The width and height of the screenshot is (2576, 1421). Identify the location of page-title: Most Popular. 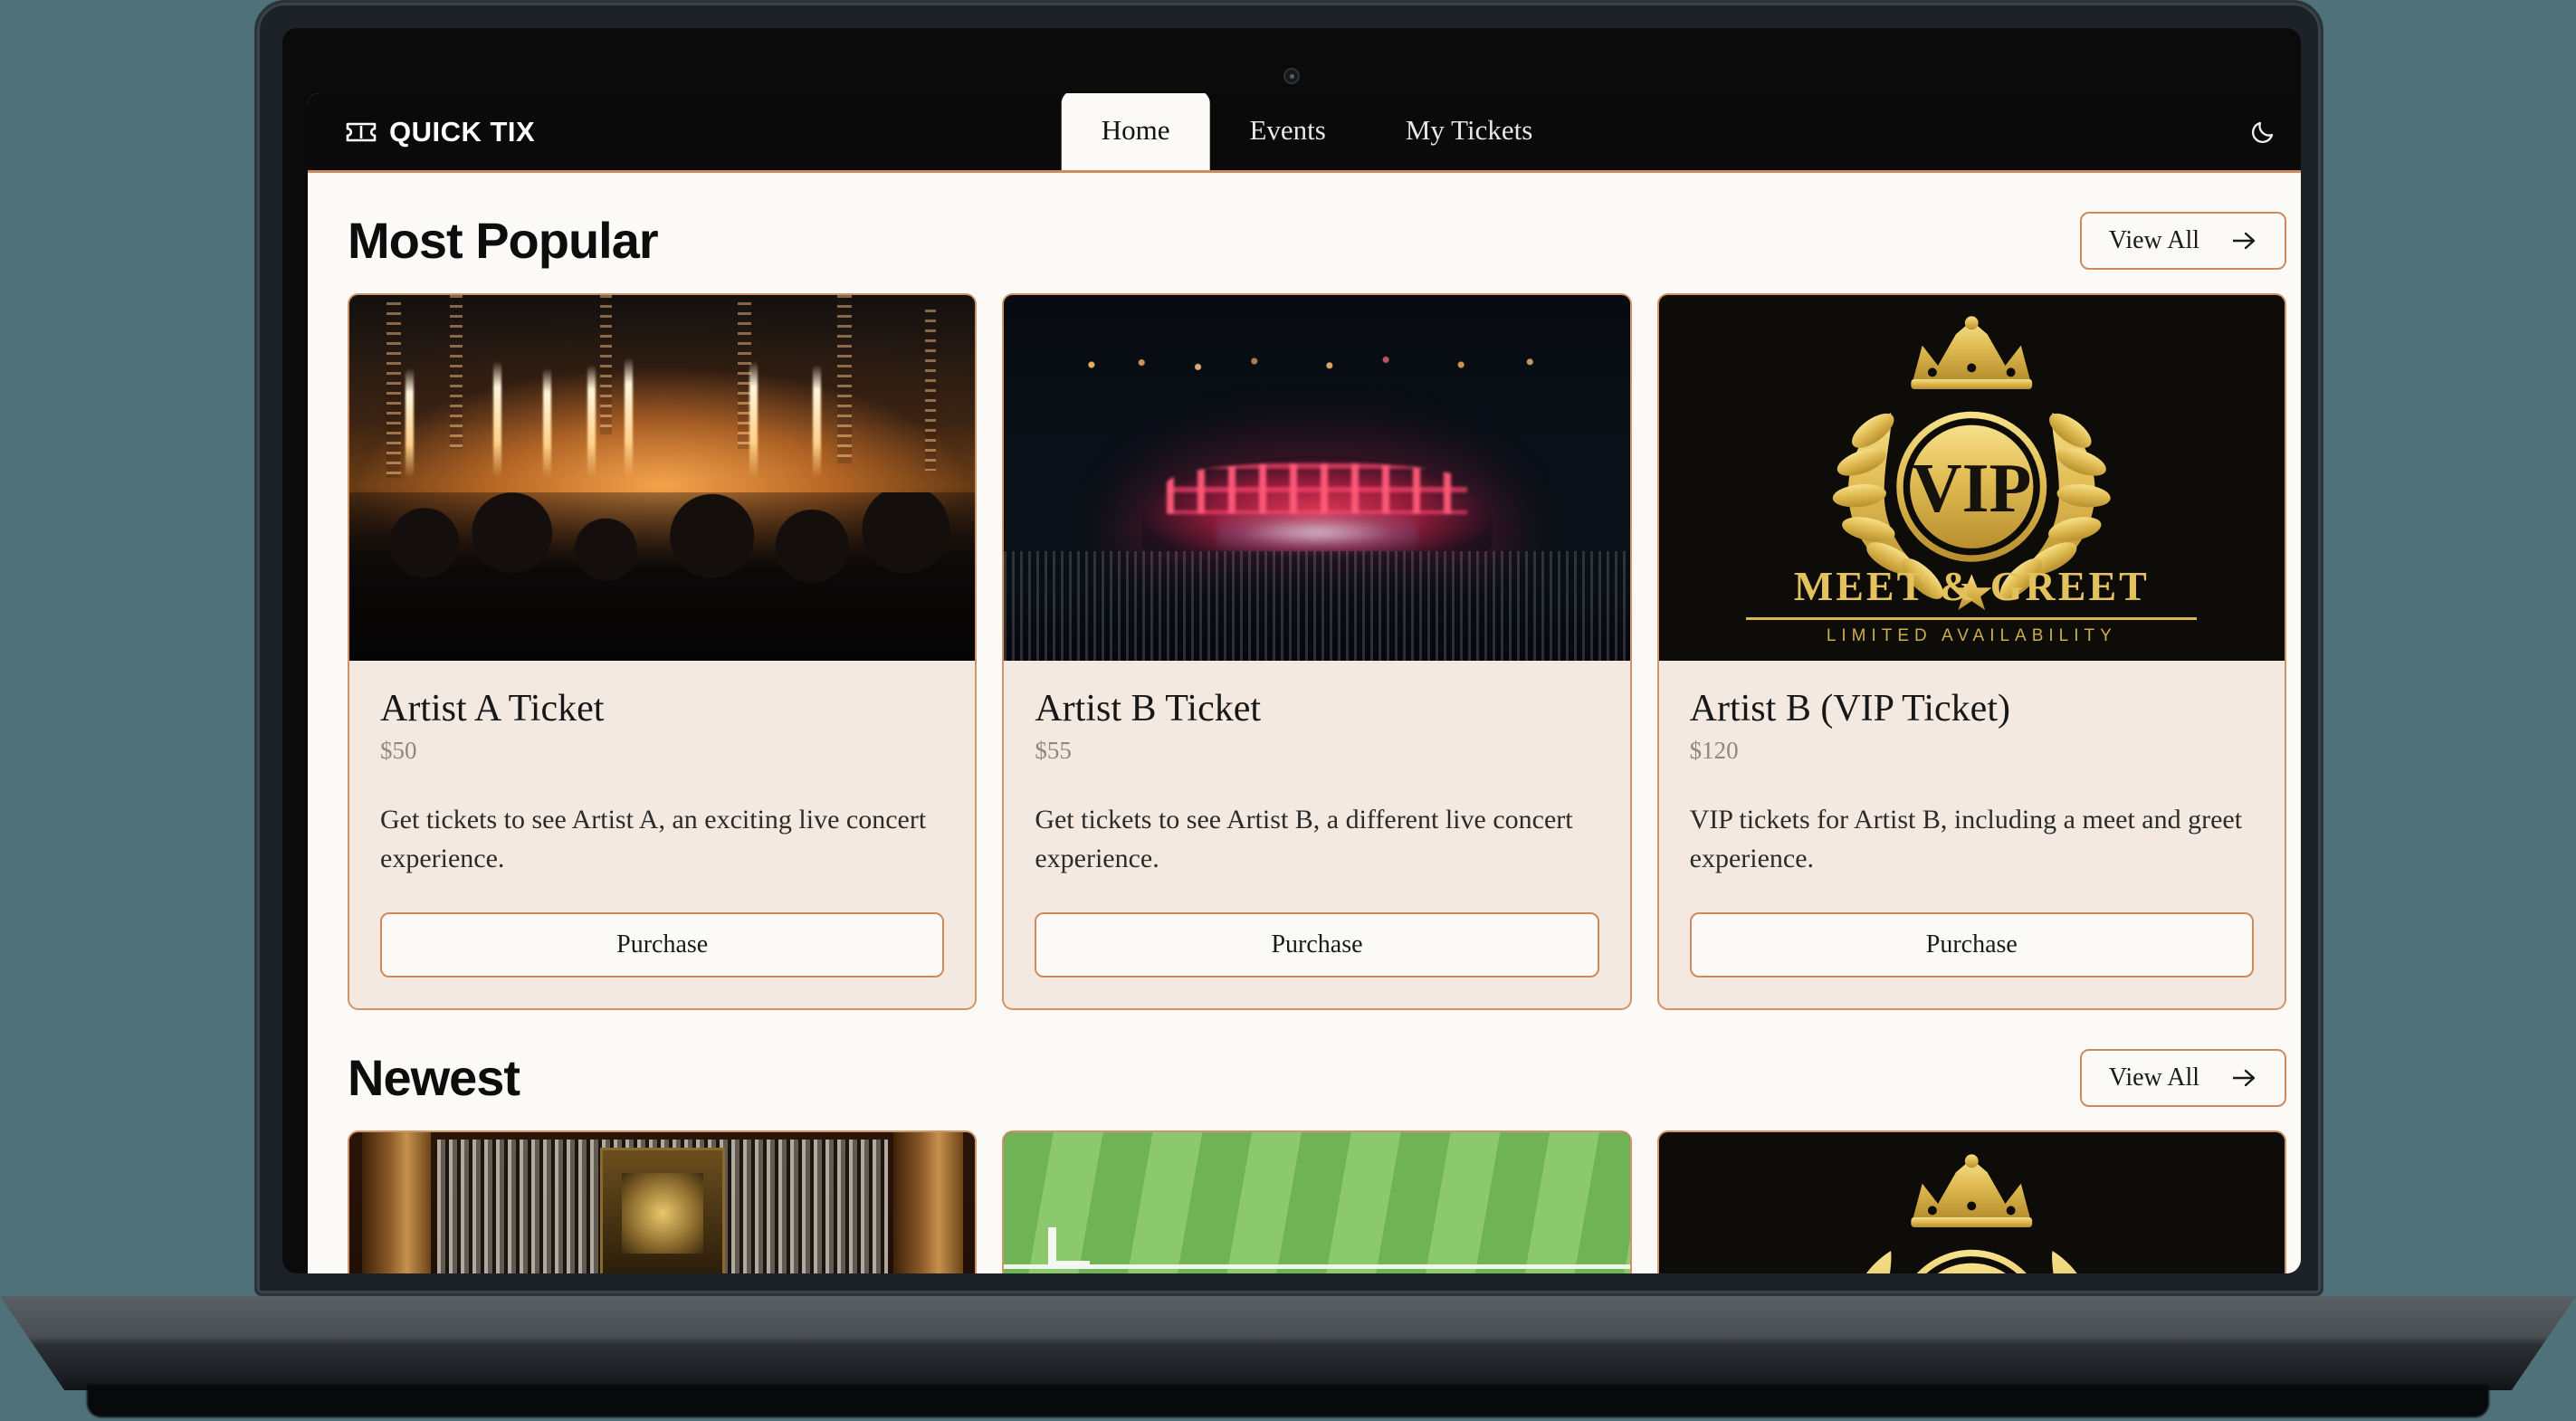
(504, 241).